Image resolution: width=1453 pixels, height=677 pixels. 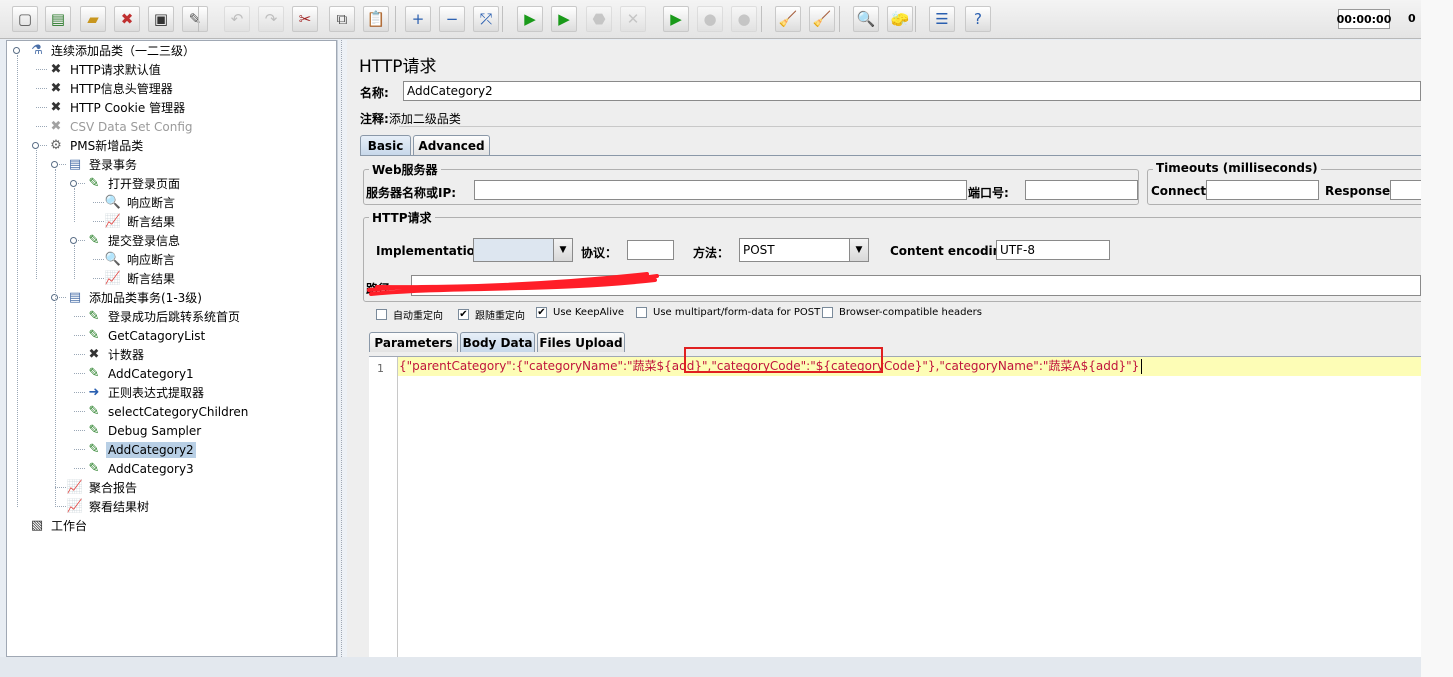 I want to click on new-icon: ▢, so click(x=25, y=19).